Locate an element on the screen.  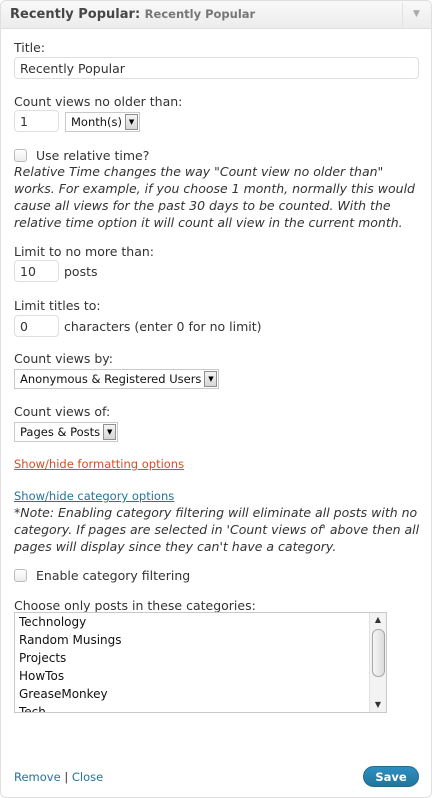
collapse-toggle-icon: ▼ is located at coordinates (416, 14).